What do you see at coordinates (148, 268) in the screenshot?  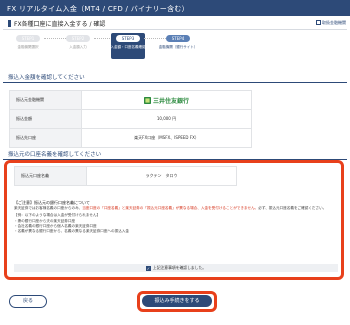 I see `checkbox-checked-icon: ✓` at bounding box center [148, 268].